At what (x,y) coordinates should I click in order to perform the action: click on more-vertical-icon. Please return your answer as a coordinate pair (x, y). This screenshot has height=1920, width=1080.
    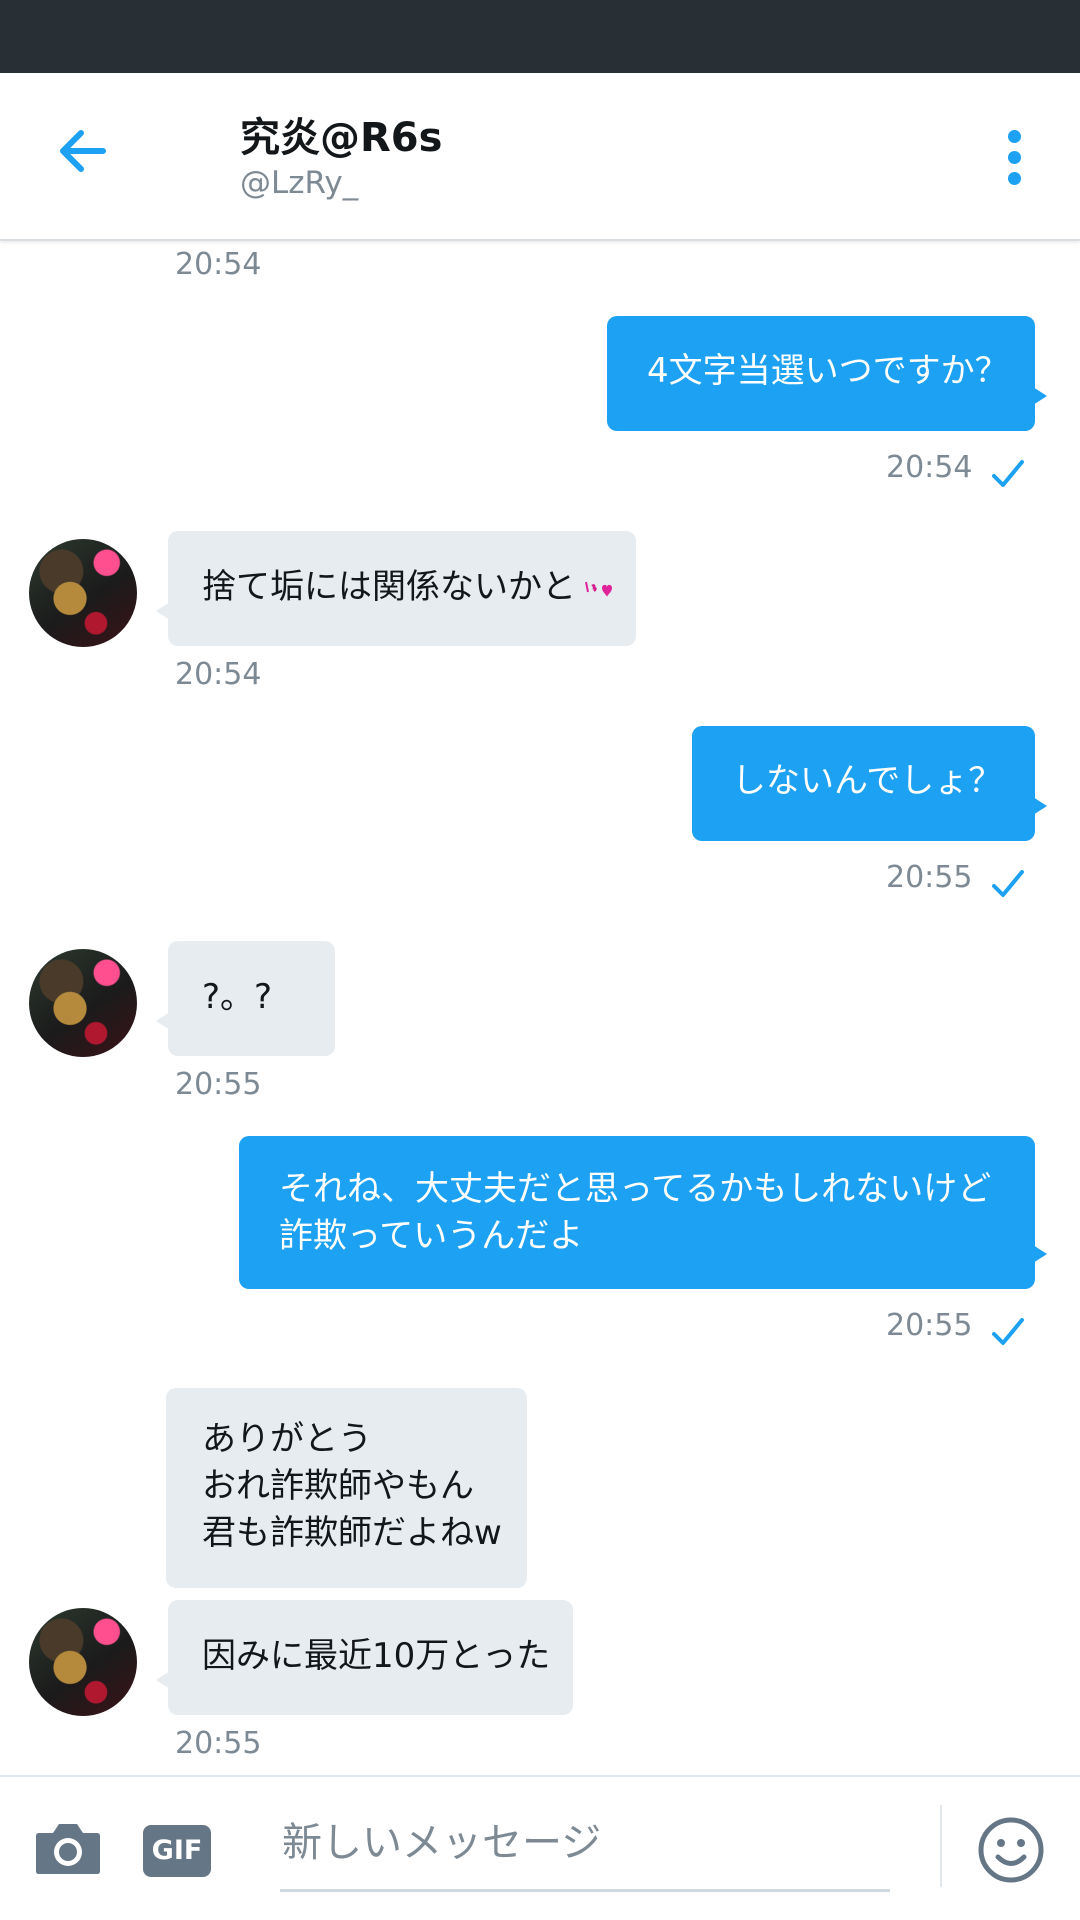
    Looking at the image, I should click on (1014, 136).